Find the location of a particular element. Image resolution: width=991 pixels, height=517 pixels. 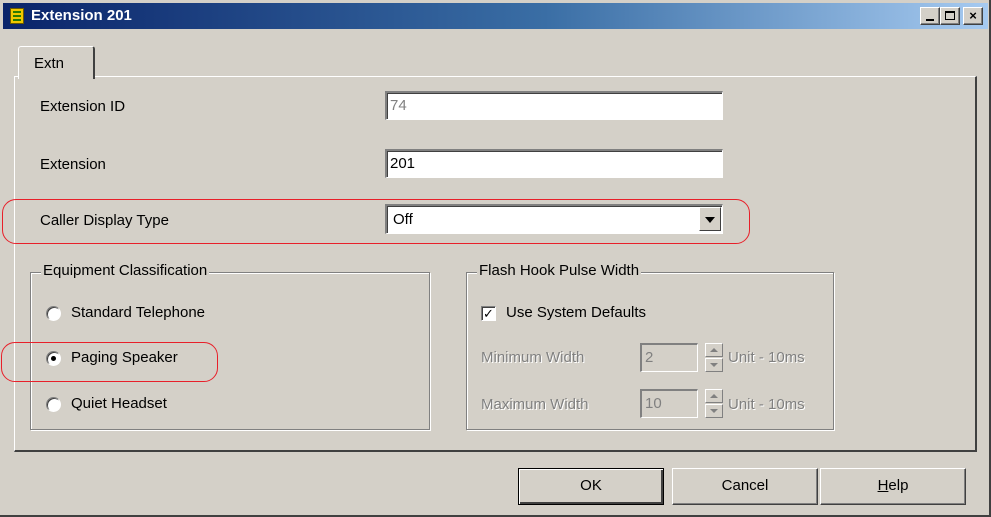

minimize-icon is located at coordinates (930, 20).